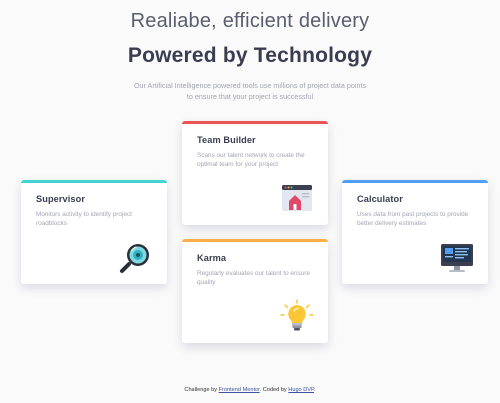 The width and height of the screenshot is (500, 403). What do you see at coordinates (226, 140) in the screenshot?
I see `card-title: Team Builder` at bounding box center [226, 140].